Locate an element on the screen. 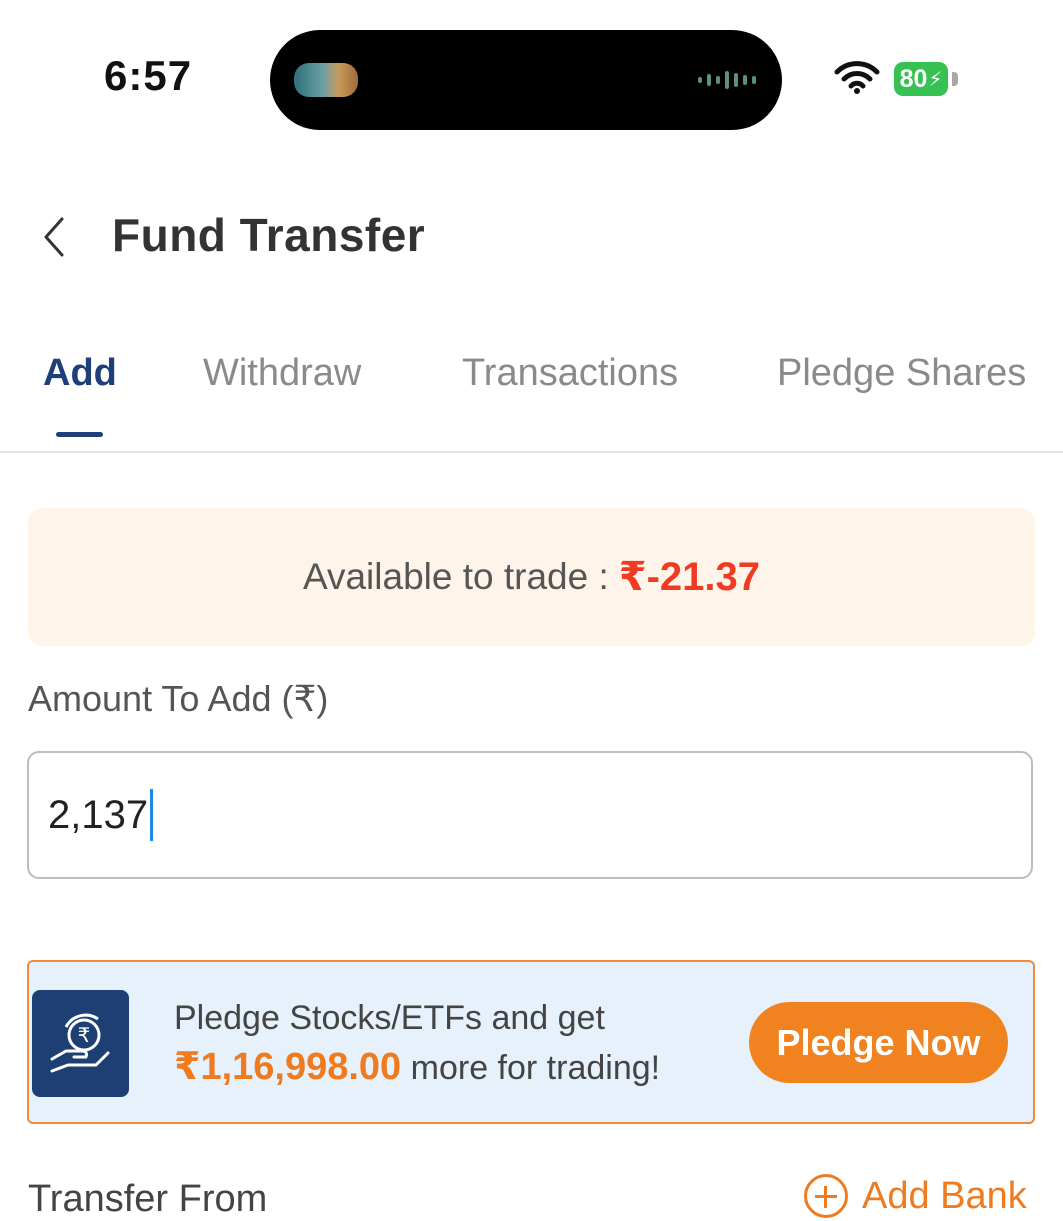 The image size is (1063, 1221). battery-nub is located at coordinates (955, 79).